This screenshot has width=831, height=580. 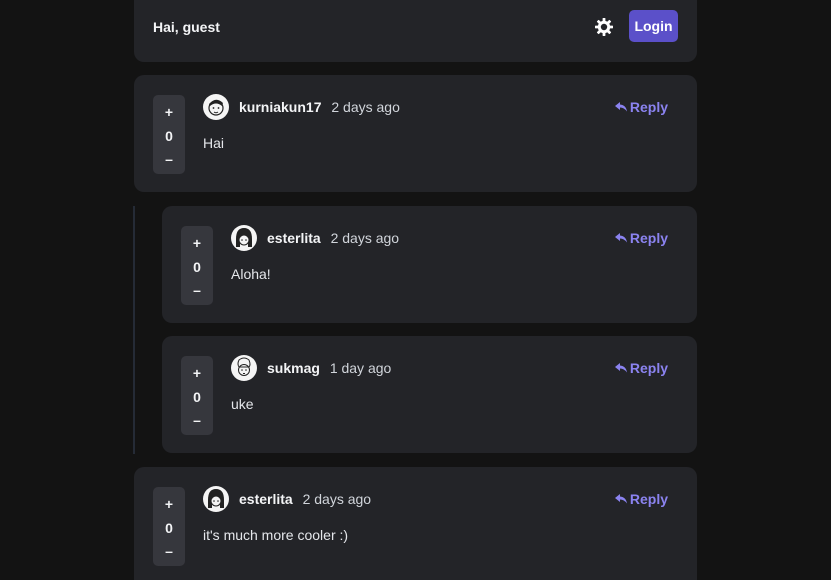 I want to click on reply-comment-card: + 0 – esterlita 2 days ago Reply Aloha!, so click(x=429, y=264).